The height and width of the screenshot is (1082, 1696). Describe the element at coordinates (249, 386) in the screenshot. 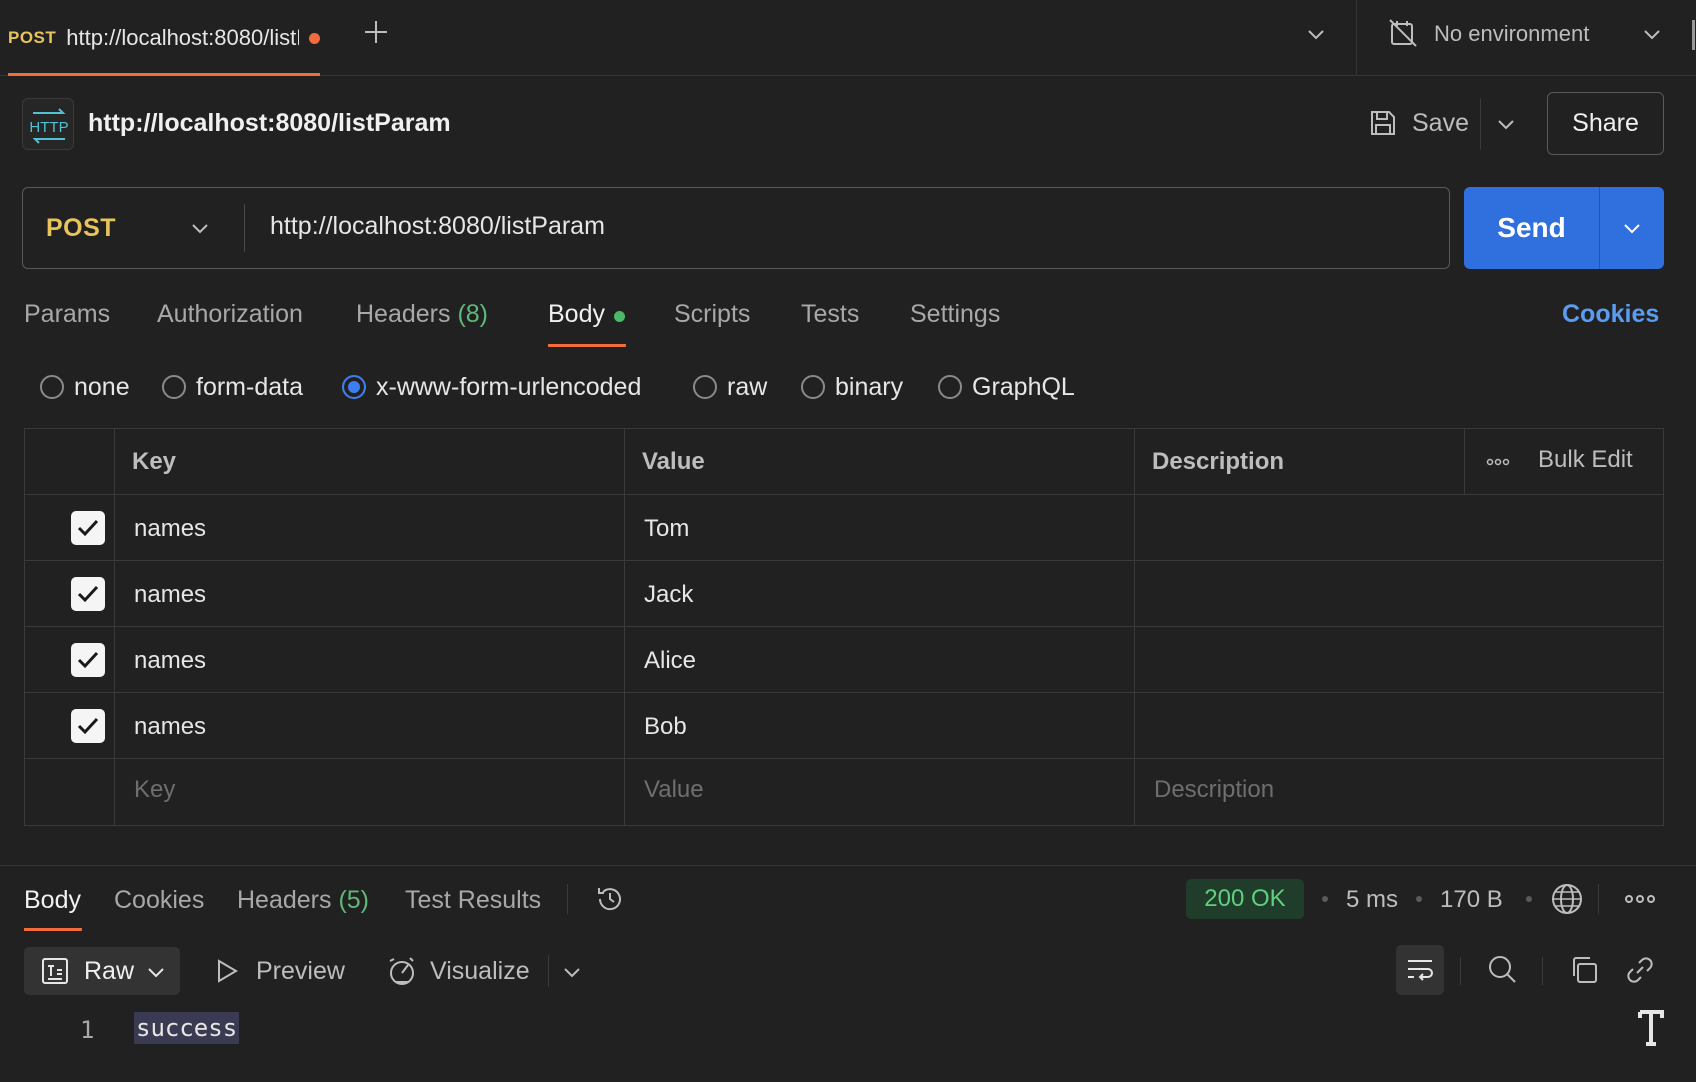

I see `radio-label: form-data` at that location.